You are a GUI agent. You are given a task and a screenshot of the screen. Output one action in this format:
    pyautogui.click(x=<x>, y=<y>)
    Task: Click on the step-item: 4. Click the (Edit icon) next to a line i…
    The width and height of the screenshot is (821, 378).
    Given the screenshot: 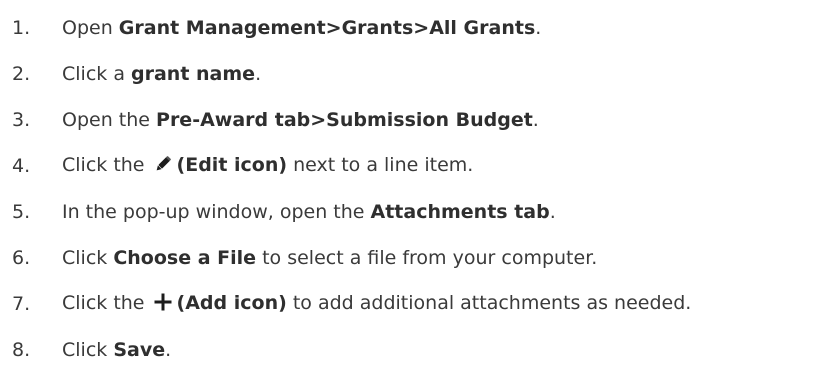 What is the action you would take?
    pyautogui.click(x=410, y=166)
    